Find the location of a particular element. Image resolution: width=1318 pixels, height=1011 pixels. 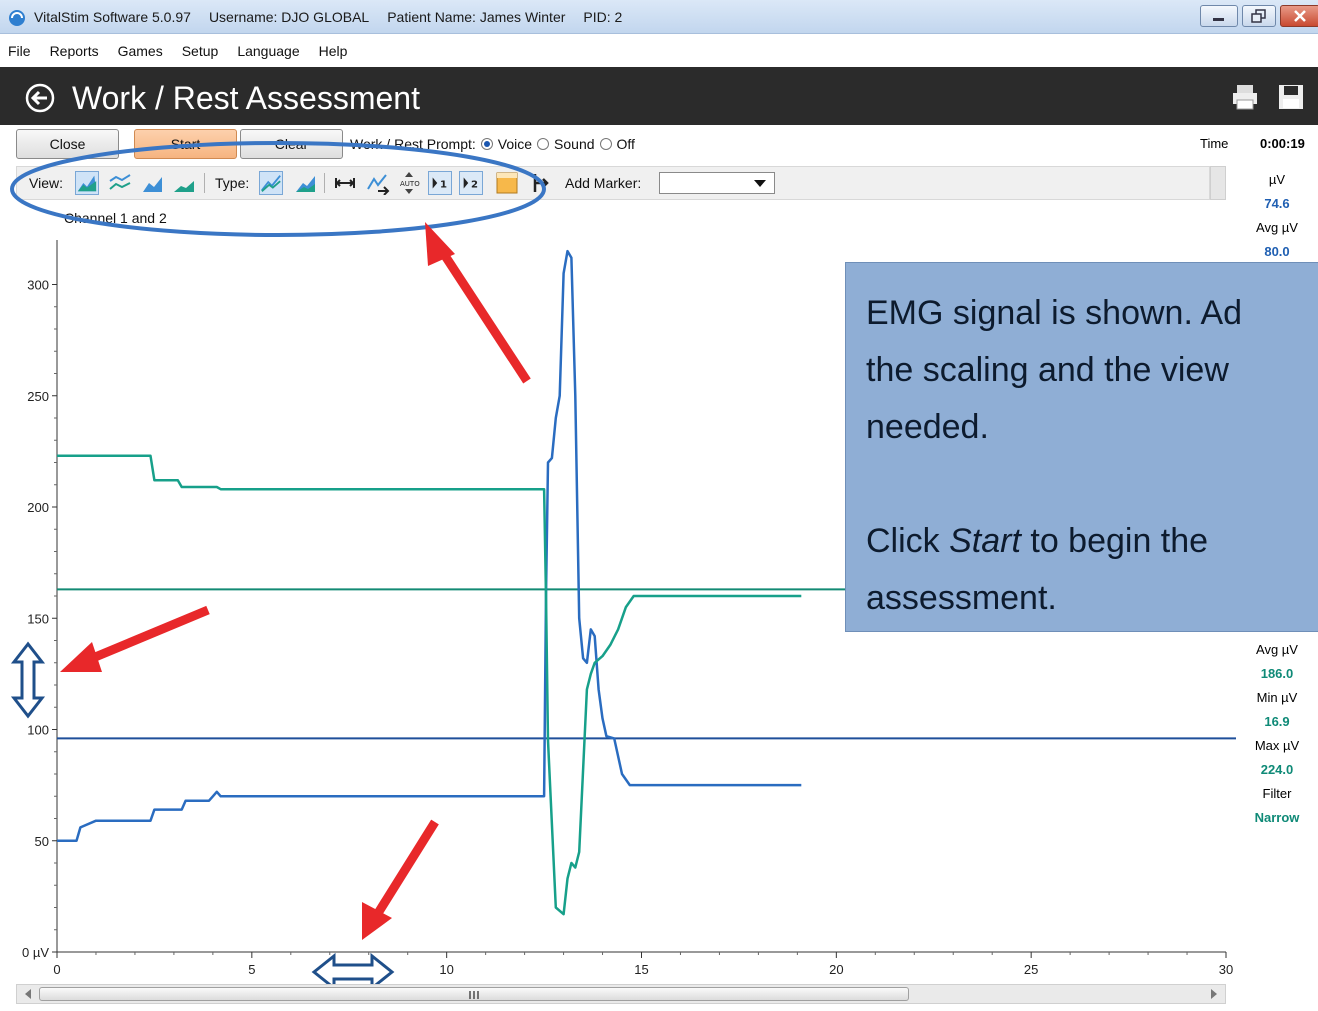

sound-label: Sound is located at coordinates (574, 144).